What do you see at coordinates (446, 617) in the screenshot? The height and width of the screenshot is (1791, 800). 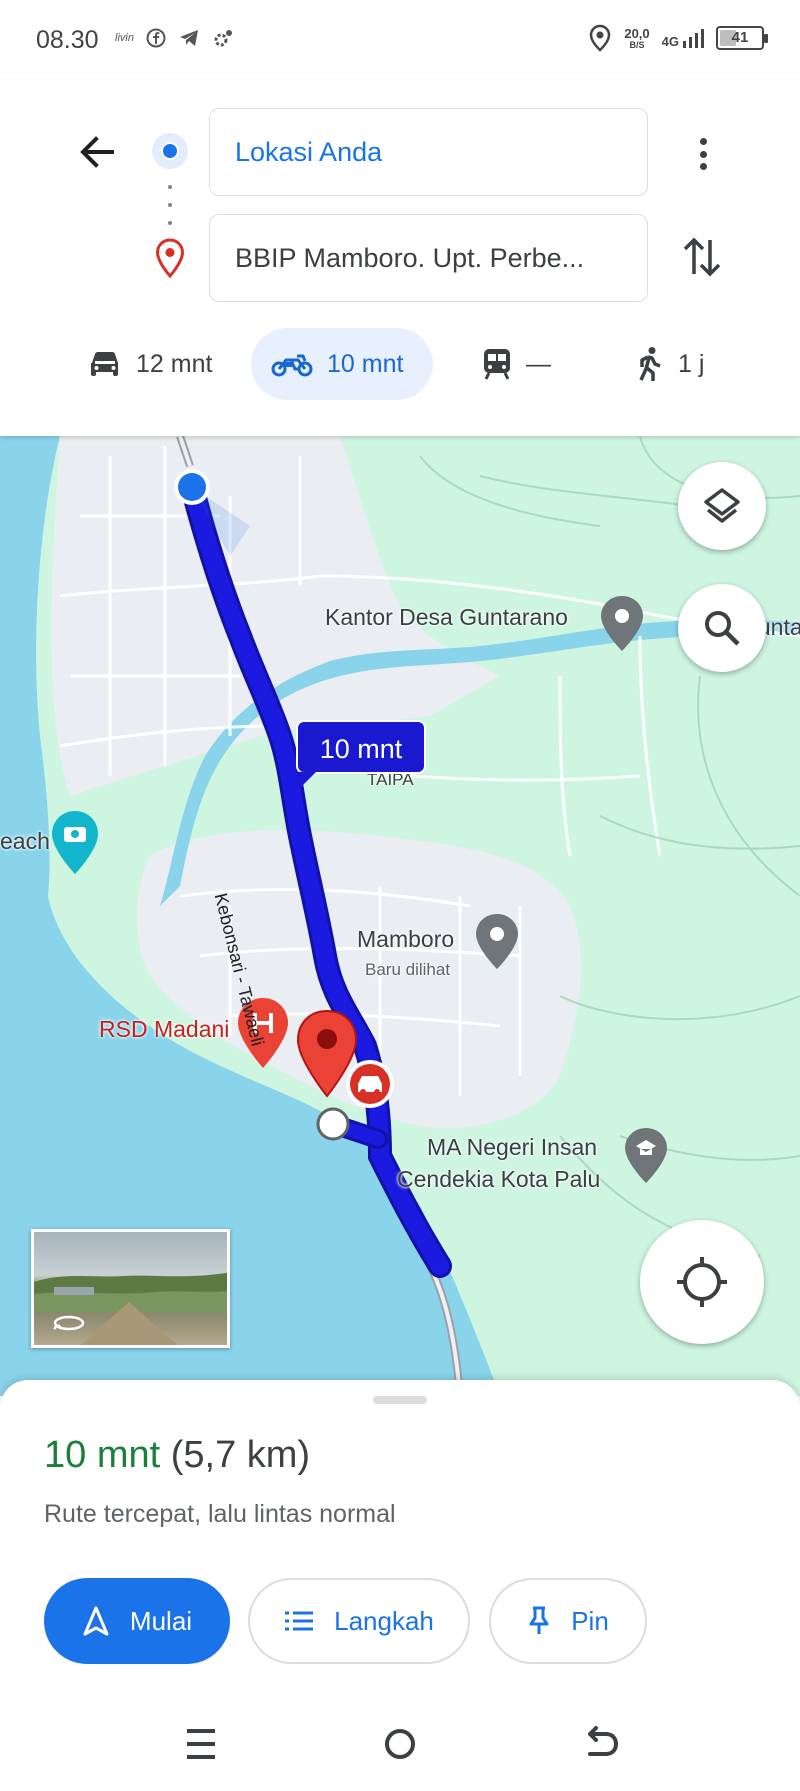 I see `label-kantor-desa: Kantor Desa Guntarano` at bounding box center [446, 617].